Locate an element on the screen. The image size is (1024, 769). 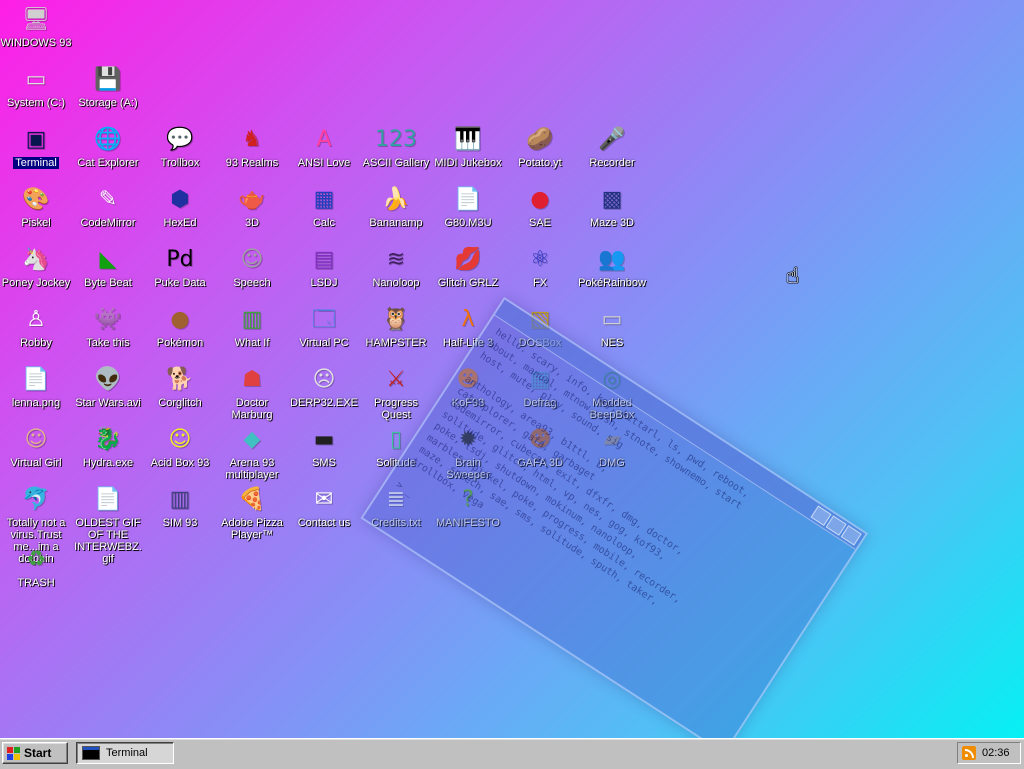
ansi-love-icon: A ANSI Love is located at coordinates (324, 146).